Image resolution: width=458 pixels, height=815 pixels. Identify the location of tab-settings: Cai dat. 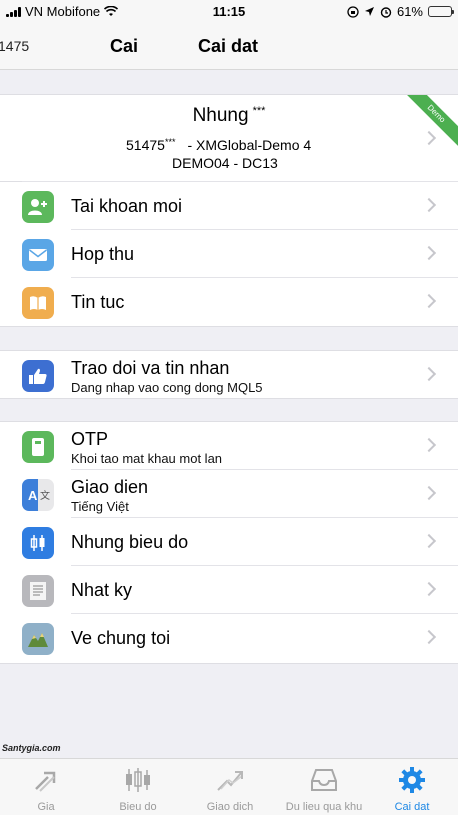
(412, 787).